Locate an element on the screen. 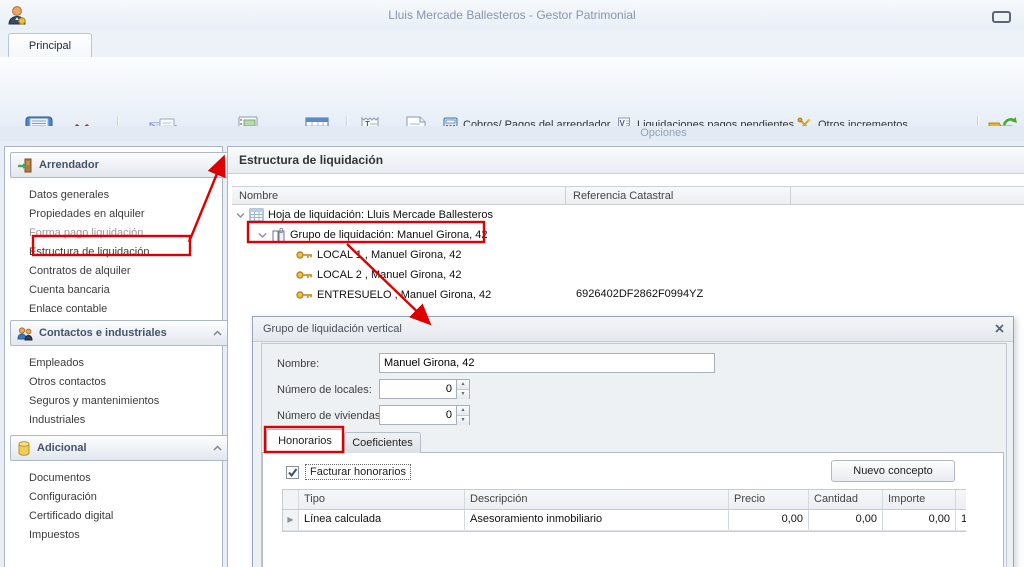 This screenshot has width=1024, height=567. dialog-close-icon is located at coordinates (999, 329).